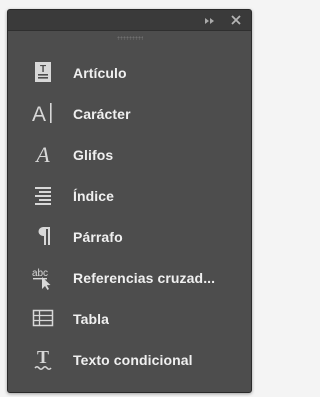 The width and height of the screenshot is (320, 397). Describe the element at coordinates (129, 320) in the screenshot. I see `menu-item-table: Tabla` at that location.